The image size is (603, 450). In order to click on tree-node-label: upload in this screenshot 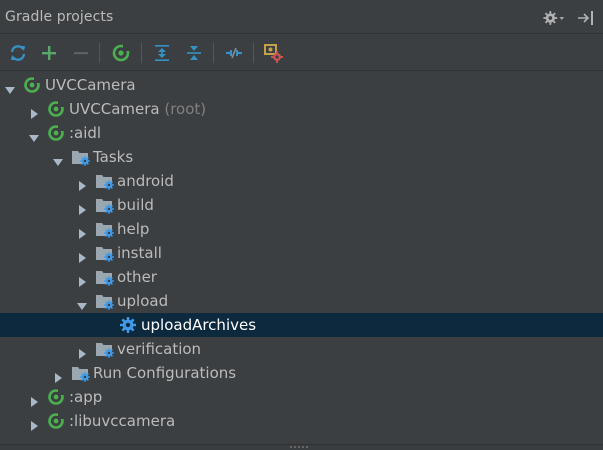, I will do `click(142, 301)`.